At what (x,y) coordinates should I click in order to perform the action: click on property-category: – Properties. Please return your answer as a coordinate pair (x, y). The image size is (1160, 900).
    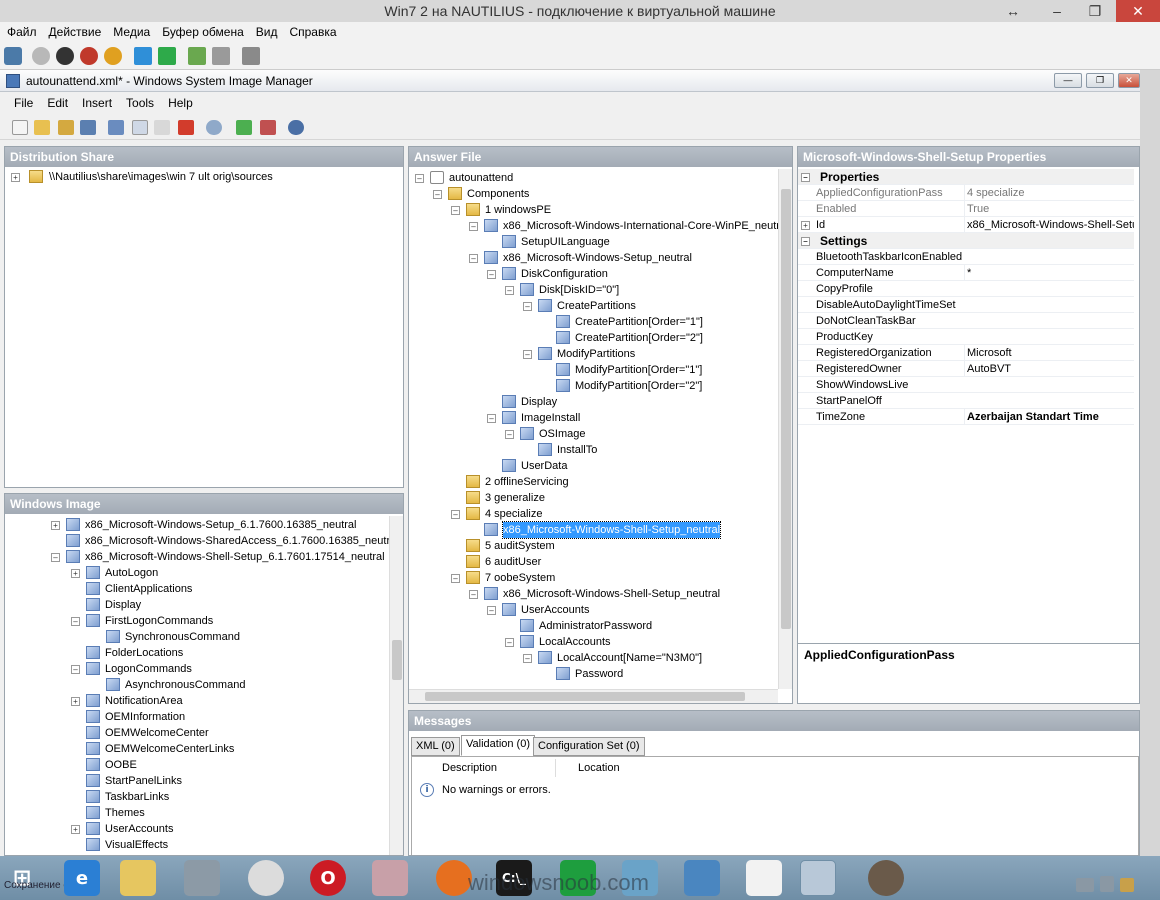
    Looking at the image, I should click on (966, 177).